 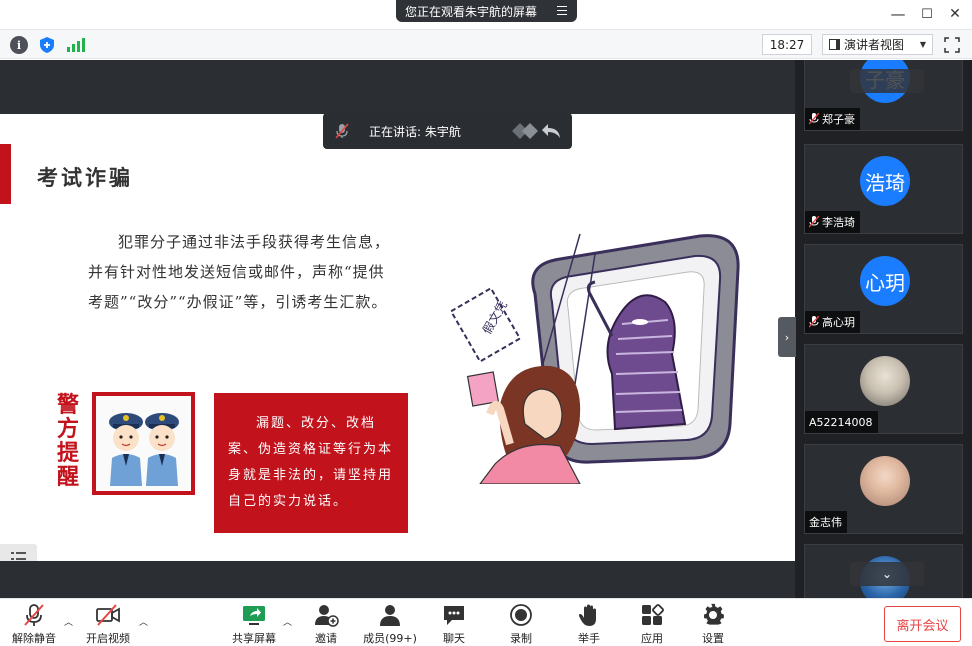 I want to click on raise-hand-label: 举手, so click(x=589, y=638).